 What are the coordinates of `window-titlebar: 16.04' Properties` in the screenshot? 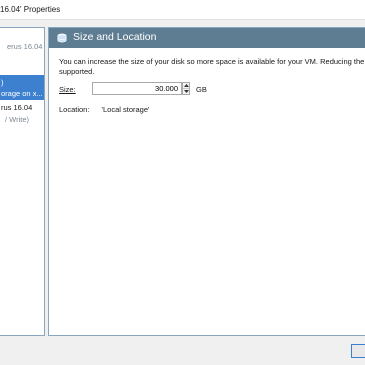 It's located at (182, 10).